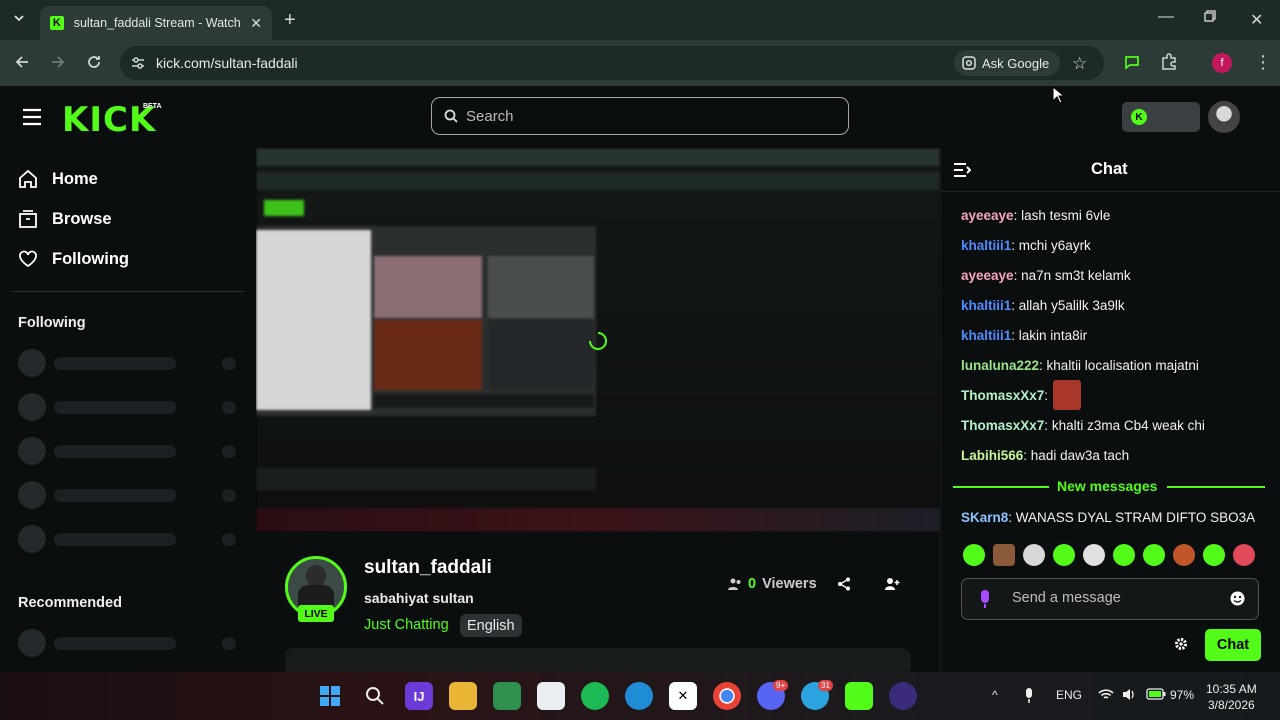  What do you see at coordinates (1071, 305) in the screenshot?
I see `chat-text: allah y5alilk 3a9lk` at bounding box center [1071, 305].